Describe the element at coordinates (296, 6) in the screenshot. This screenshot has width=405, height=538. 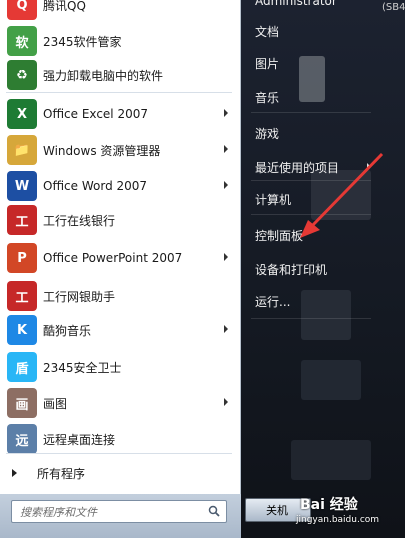
I see `places-item: Administrator` at that location.